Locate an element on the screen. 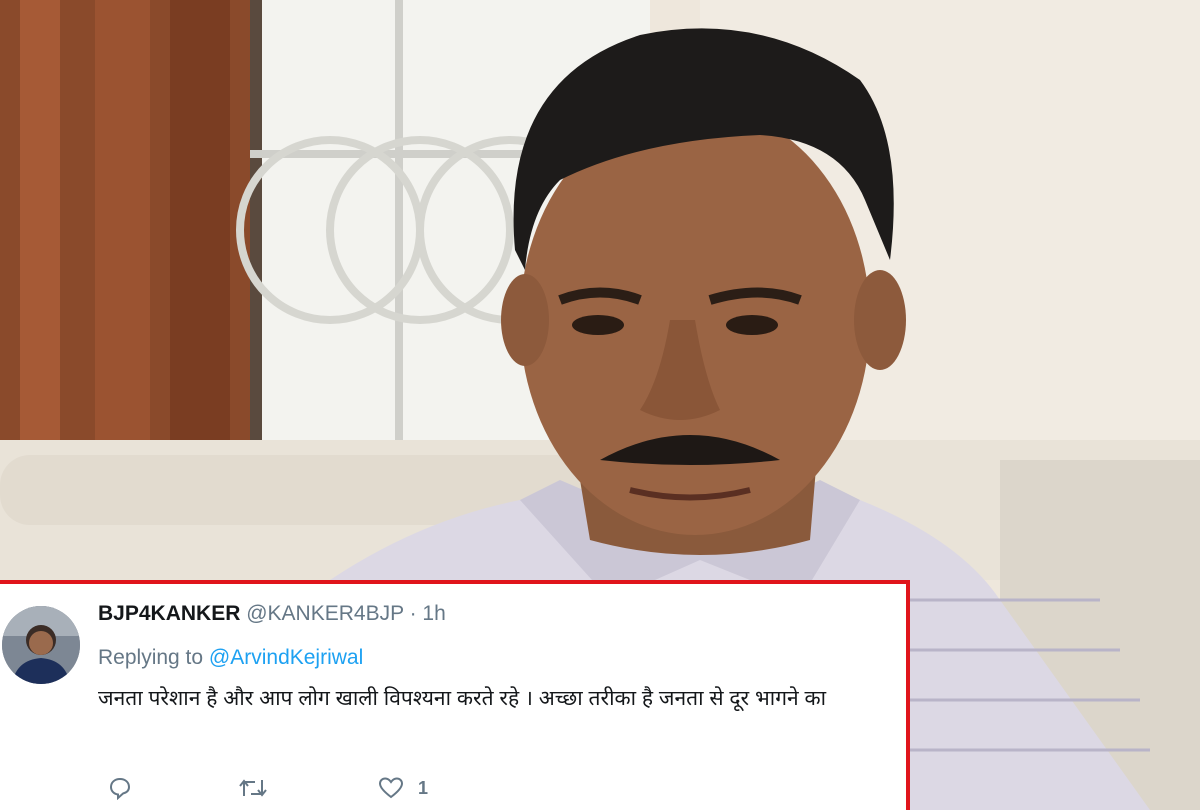 The image size is (1200, 810). like-count: 1 is located at coordinates (423, 787).